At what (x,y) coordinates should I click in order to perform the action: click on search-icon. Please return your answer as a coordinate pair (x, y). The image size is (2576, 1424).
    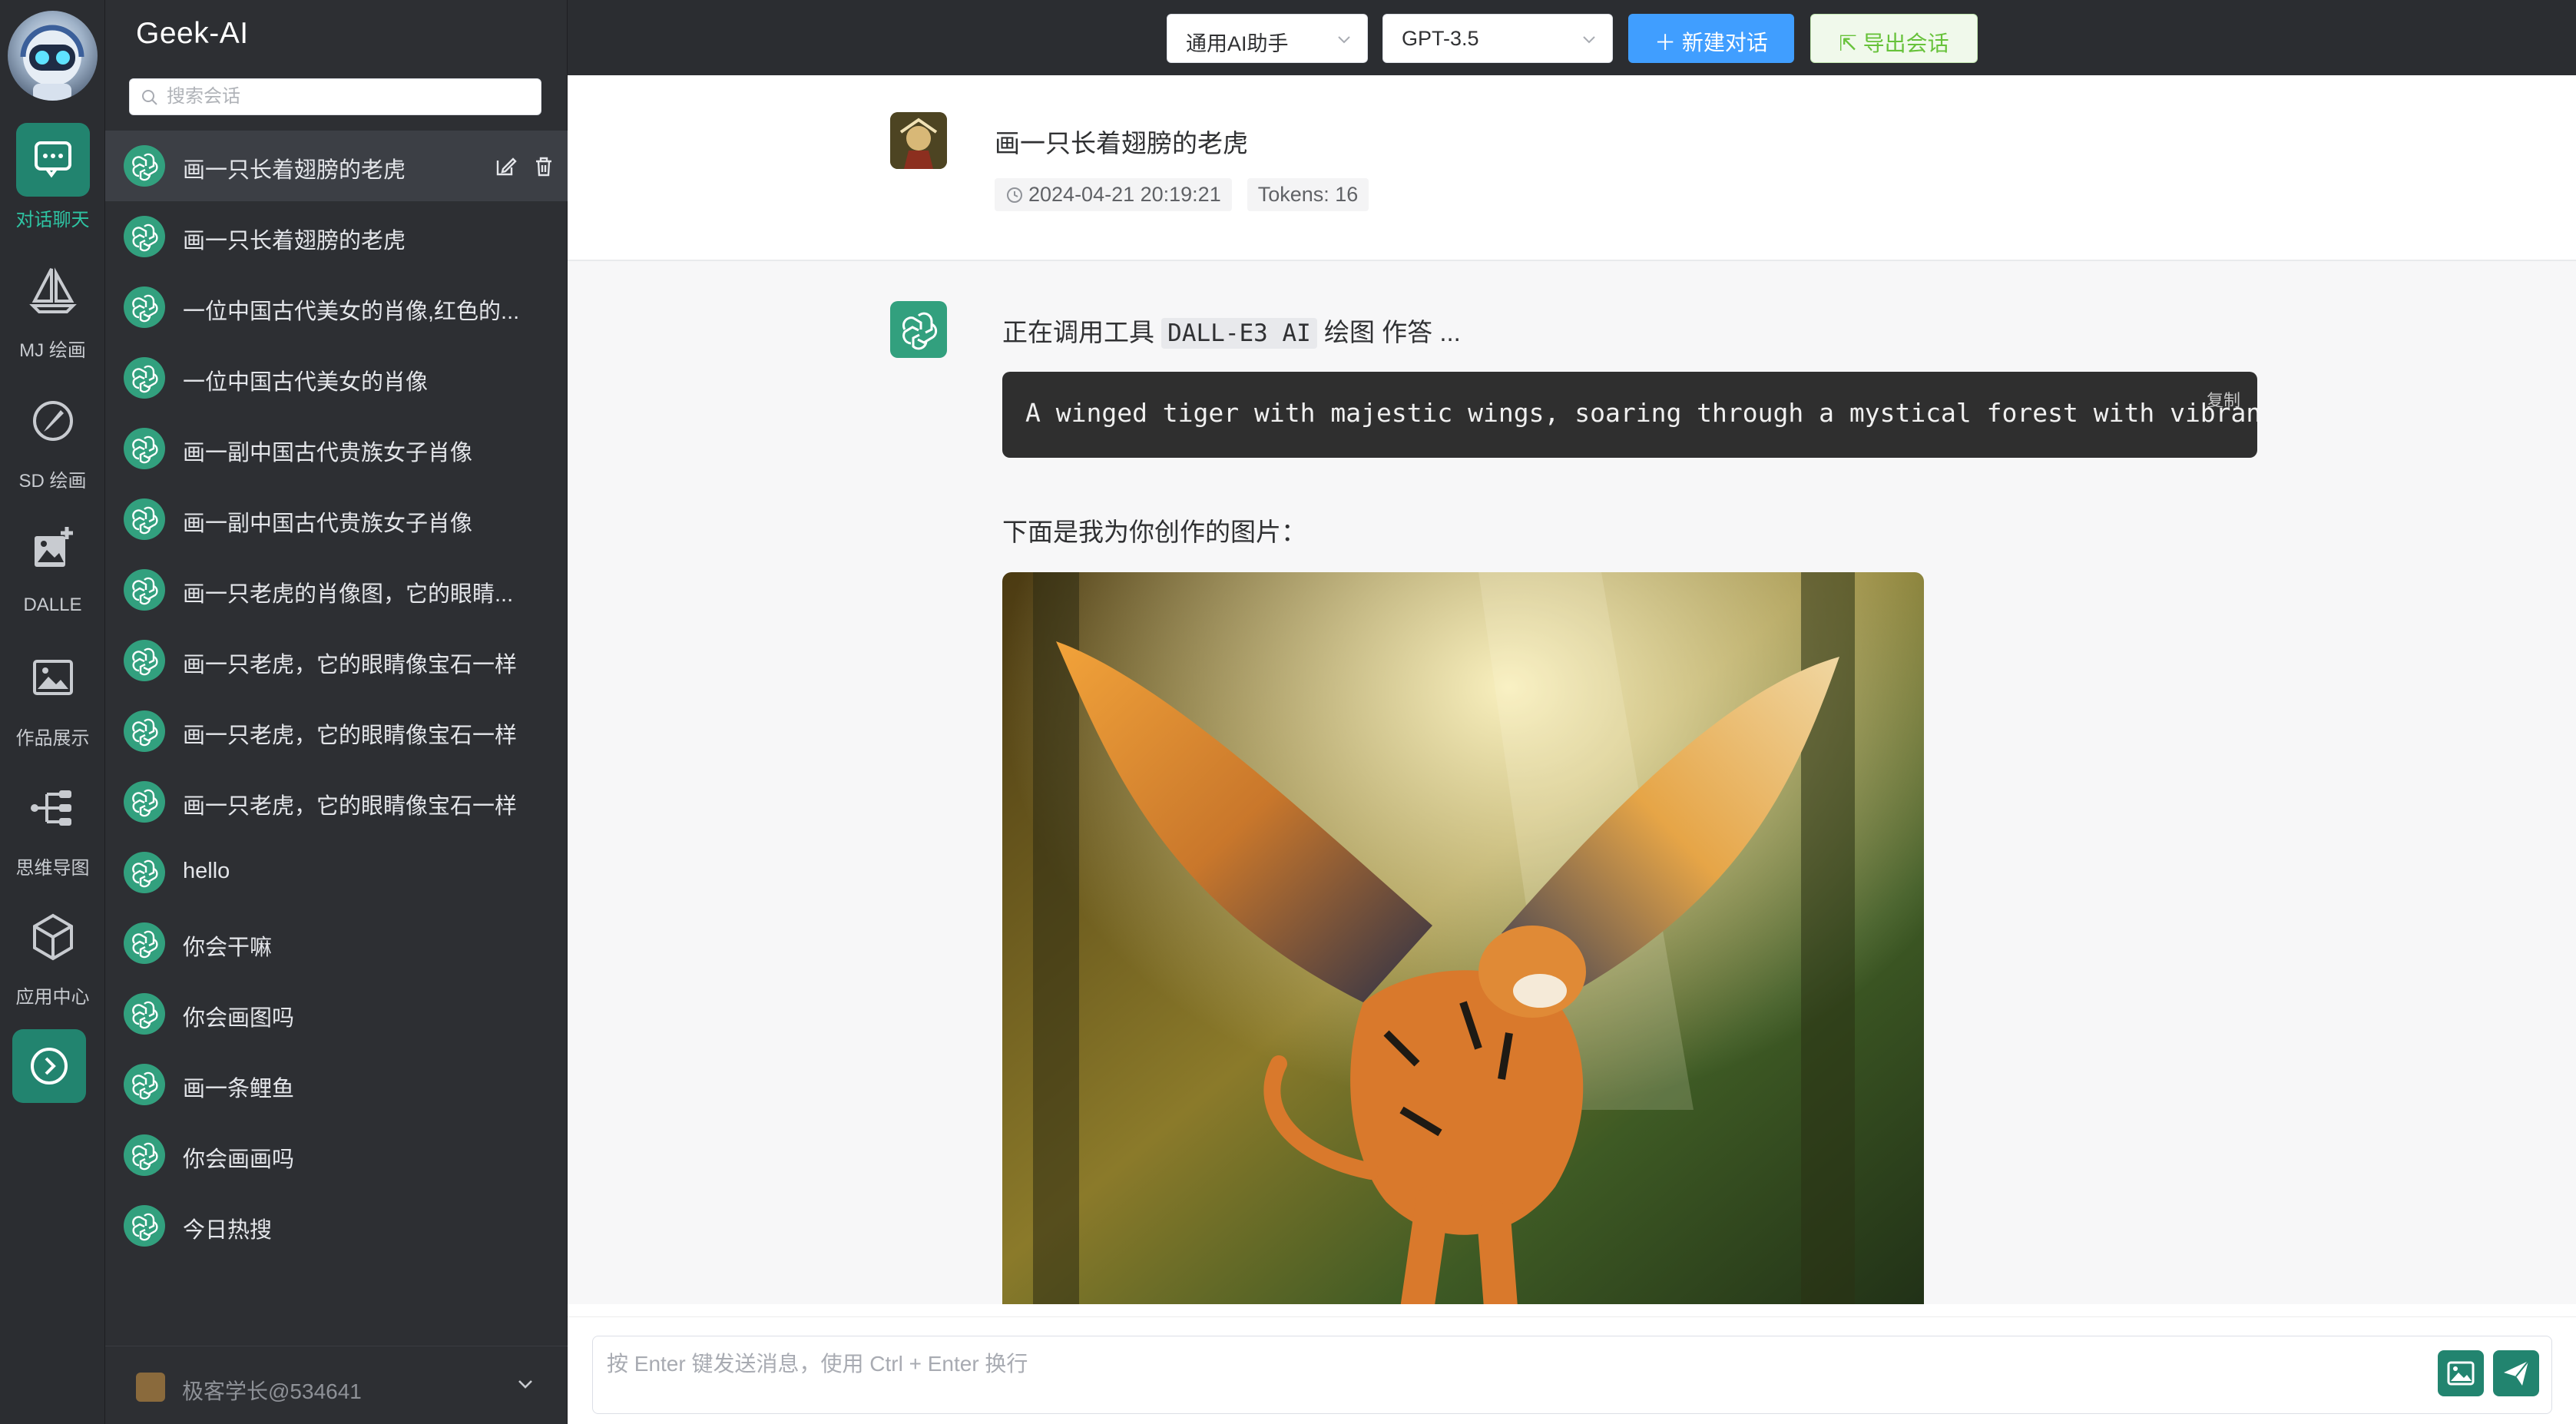
    Looking at the image, I should click on (149, 97).